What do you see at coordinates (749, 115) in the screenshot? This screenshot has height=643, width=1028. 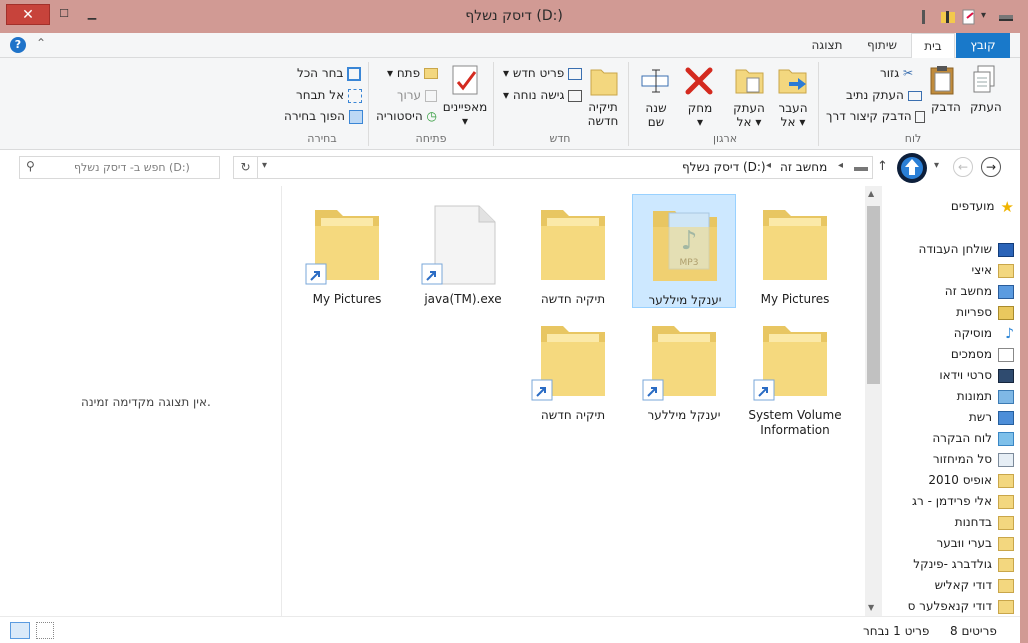 I see `copy-to-button: העתק אל ▾` at bounding box center [749, 115].